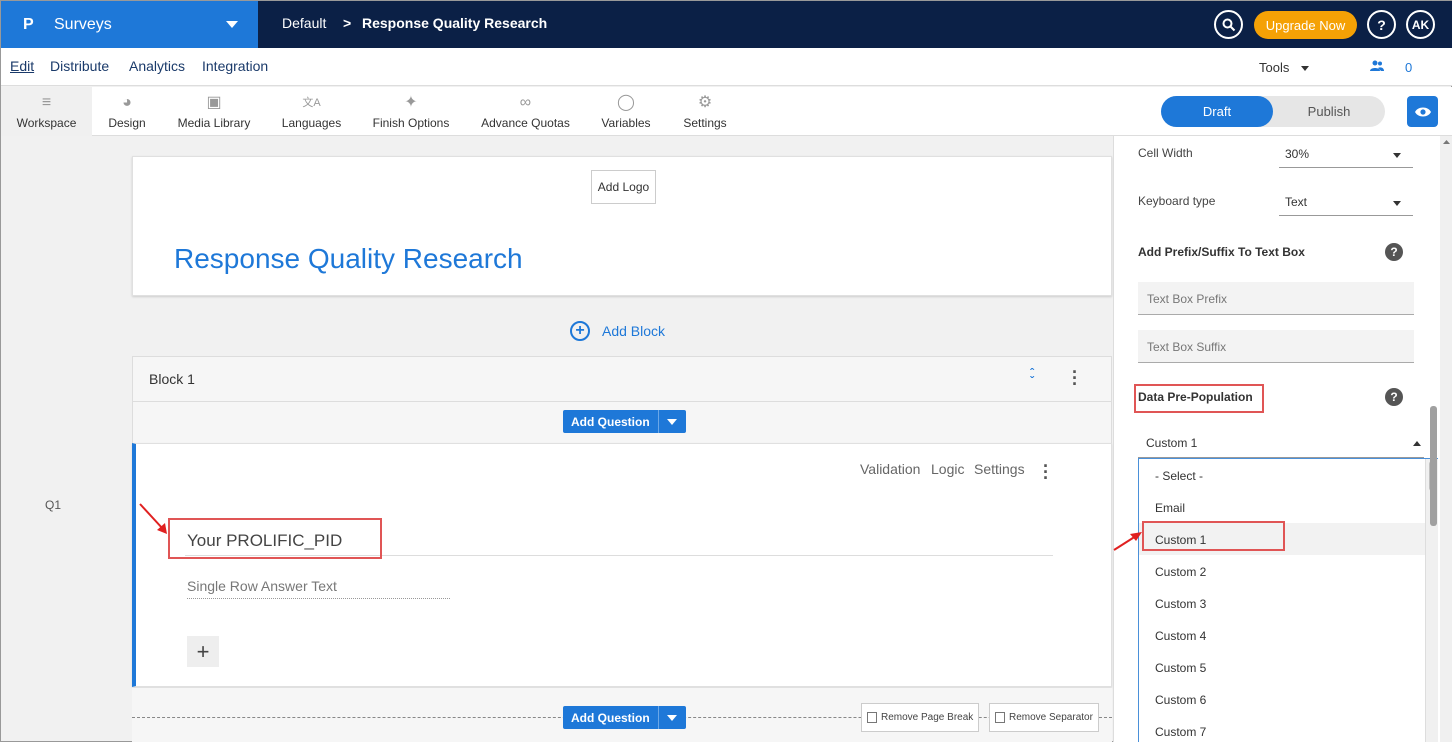 Image resolution: width=1452 pixels, height=742 pixels. Describe the element at coordinates (46, 102) in the screenshot. I see `workspace-icon: ≡` at that location.